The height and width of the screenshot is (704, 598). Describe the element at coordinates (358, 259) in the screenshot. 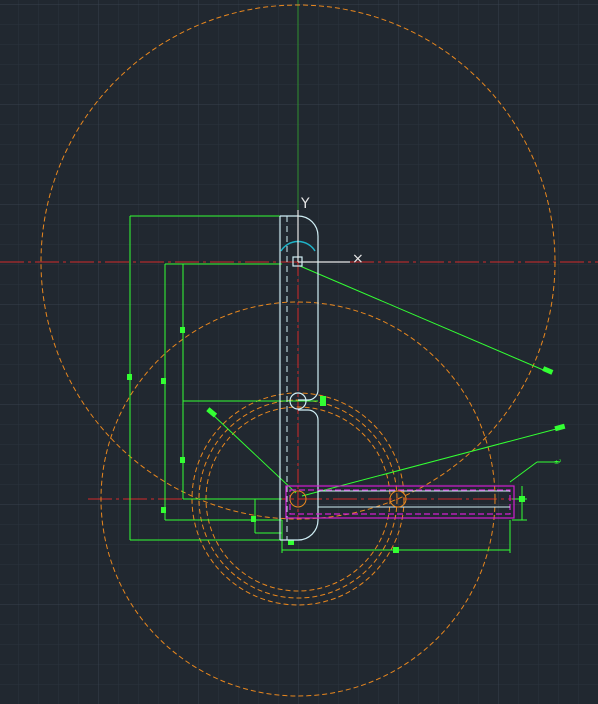

I see `ucs-x-label: ×` at that location.